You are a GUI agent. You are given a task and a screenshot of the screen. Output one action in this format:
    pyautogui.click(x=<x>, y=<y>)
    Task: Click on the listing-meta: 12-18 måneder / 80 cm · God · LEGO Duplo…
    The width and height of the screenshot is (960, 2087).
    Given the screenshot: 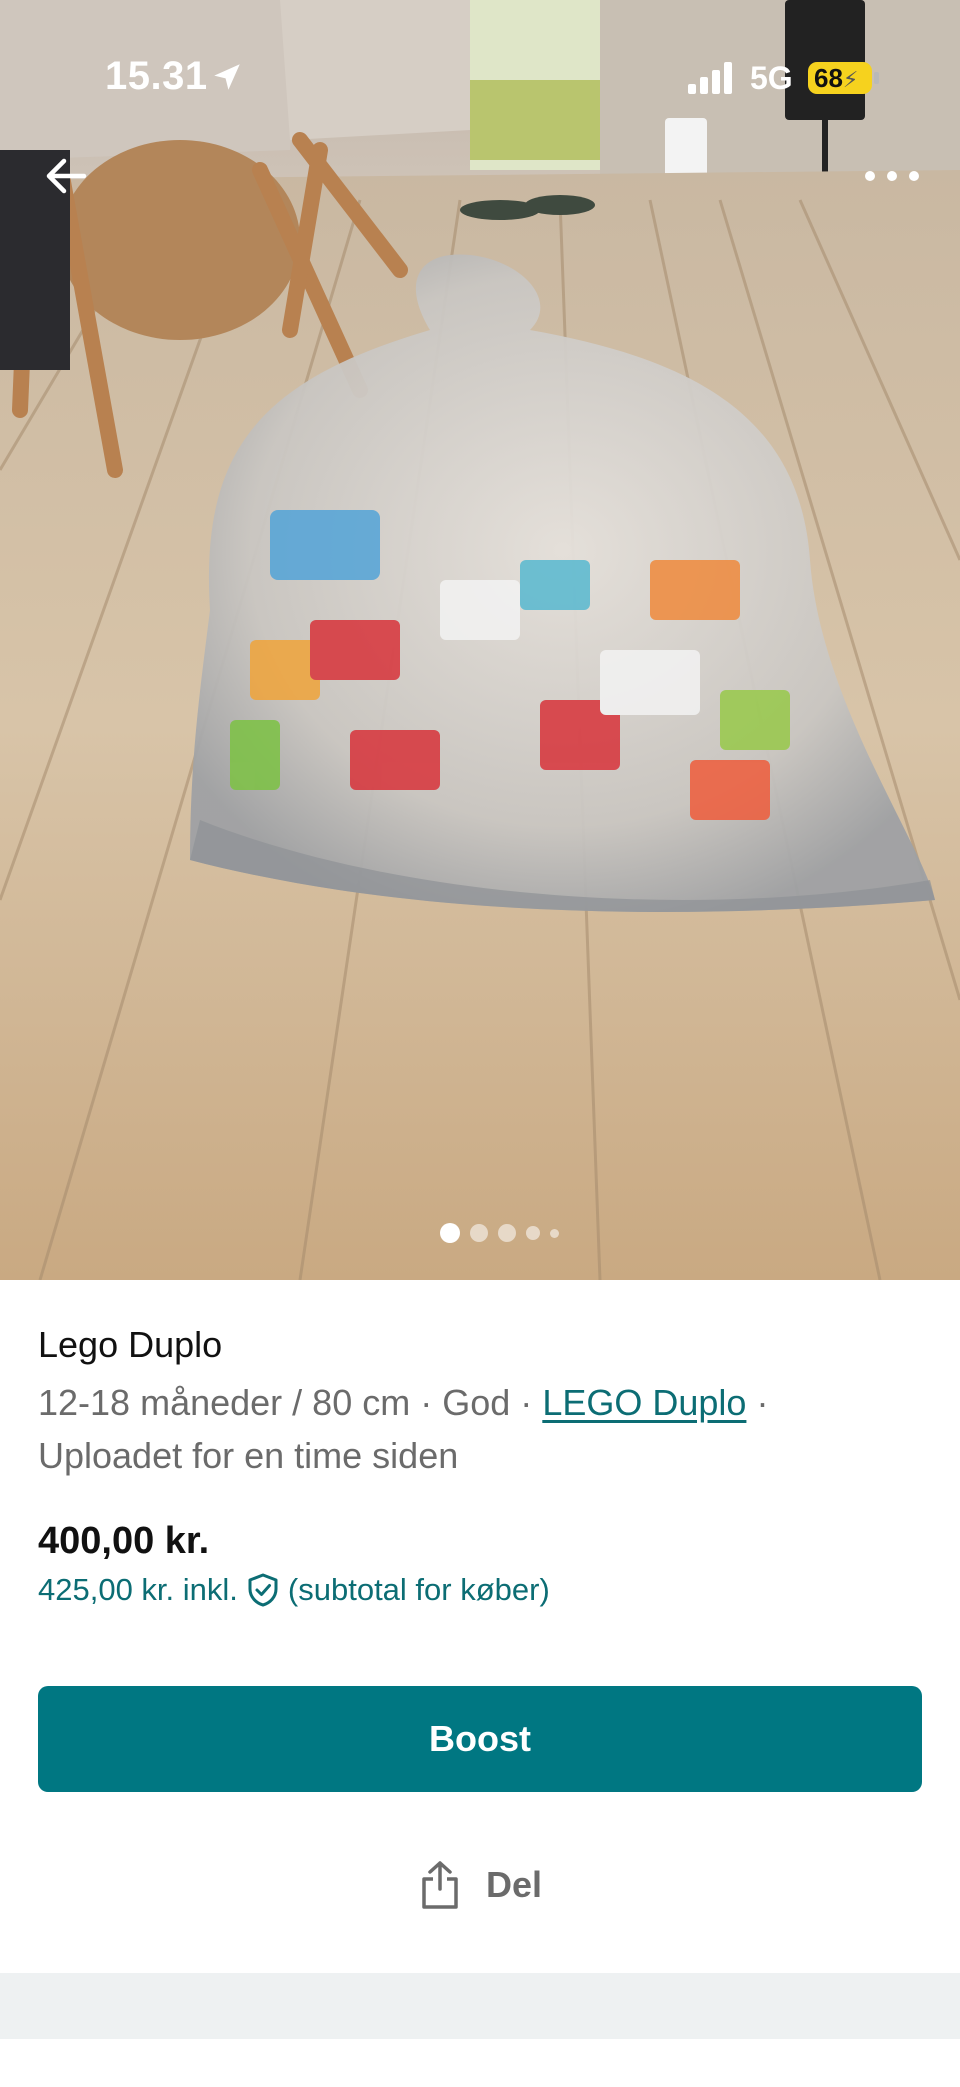 What is the action you would take?
    pyautogui.click(x=478, y=1429)
    